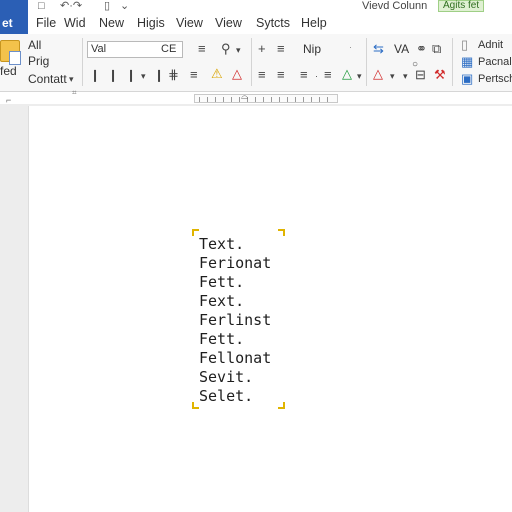  I want to click on highlight-warning-icon: ⚠, so click(217, 74).